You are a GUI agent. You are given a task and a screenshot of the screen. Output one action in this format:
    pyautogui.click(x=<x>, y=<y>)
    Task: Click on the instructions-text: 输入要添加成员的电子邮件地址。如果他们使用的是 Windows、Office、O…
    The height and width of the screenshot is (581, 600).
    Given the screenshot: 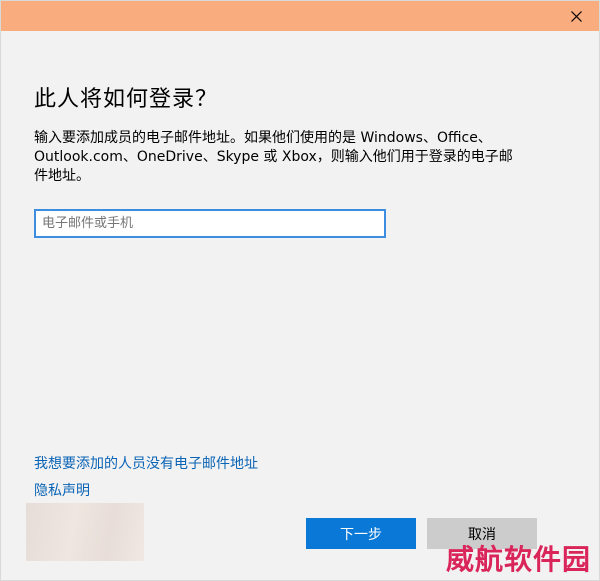 What is the action you would take?
    pyautogui.click(x=273, y=157)
    